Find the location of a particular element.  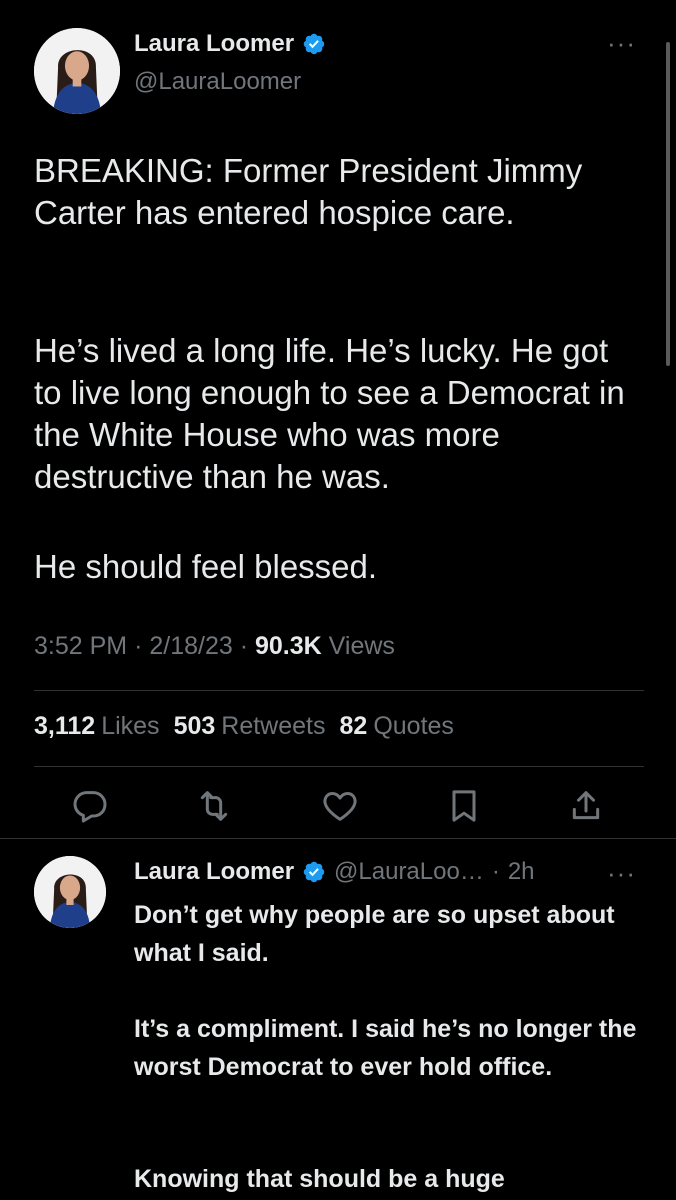

action-bar is located at coordinates (340, 806).